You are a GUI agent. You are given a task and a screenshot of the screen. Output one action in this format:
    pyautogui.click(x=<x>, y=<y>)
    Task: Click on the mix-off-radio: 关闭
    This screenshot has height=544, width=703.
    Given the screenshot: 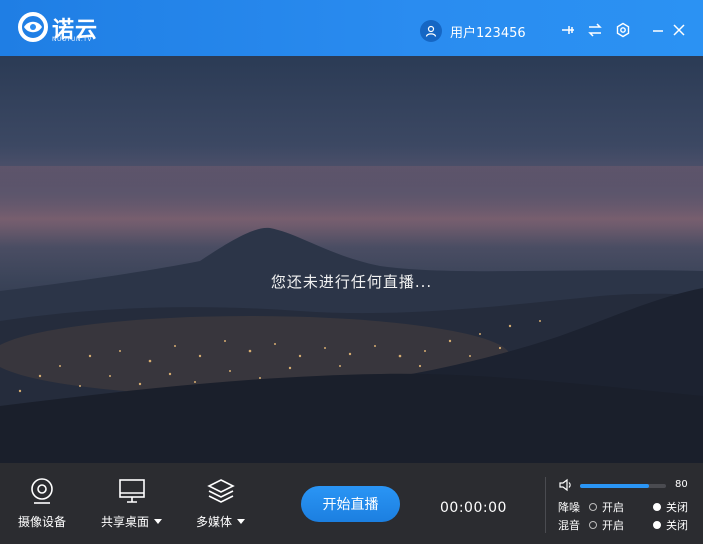 What is the action you would take?
    pyautogui.click(x=670, y=525)
    